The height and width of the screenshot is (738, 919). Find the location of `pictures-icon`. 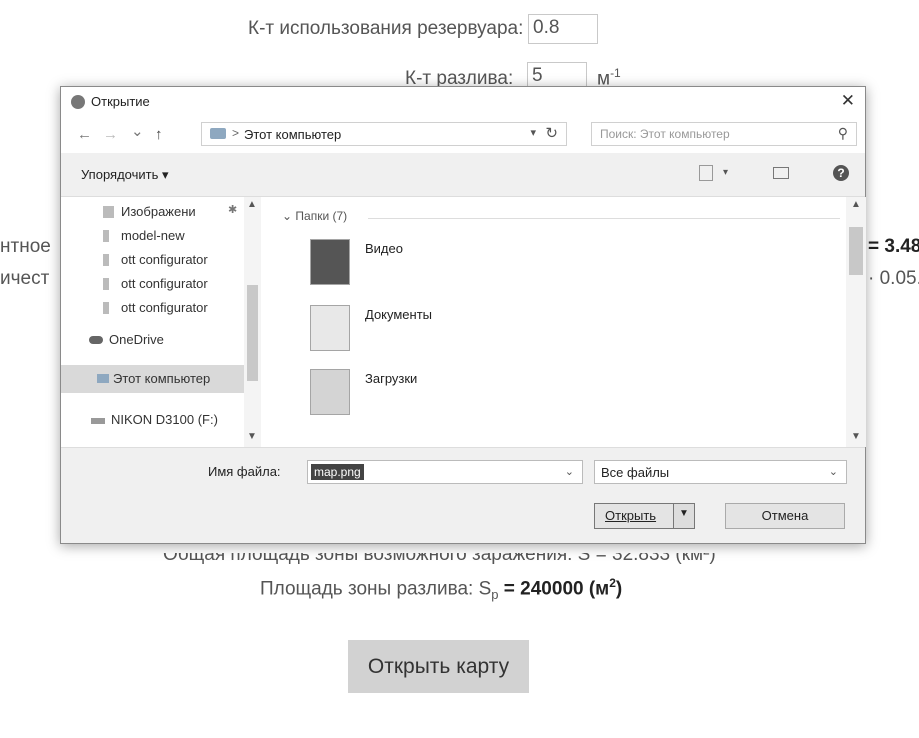

pictures-icon is located at coordinates (108, 212).